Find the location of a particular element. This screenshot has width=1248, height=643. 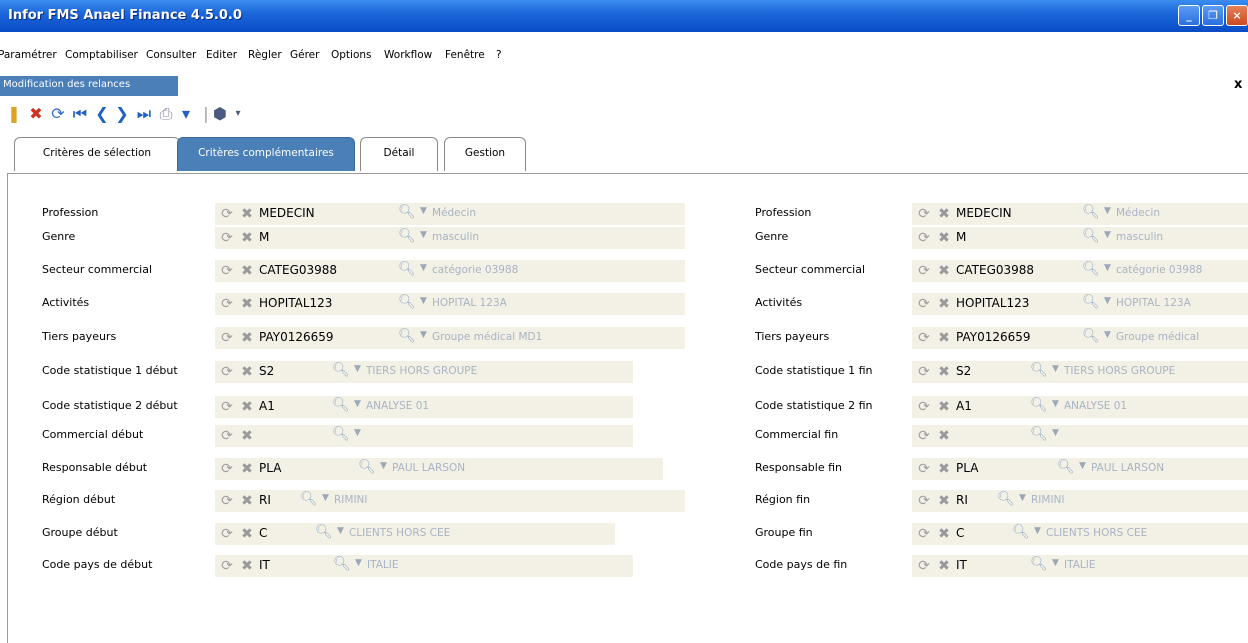

right-code-value: IT is located at coordinates (961, 565).